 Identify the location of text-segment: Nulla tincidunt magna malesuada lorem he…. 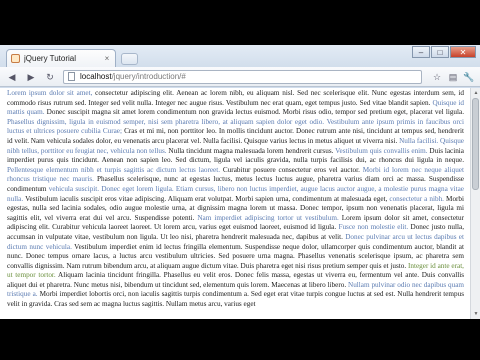
(252, 150).